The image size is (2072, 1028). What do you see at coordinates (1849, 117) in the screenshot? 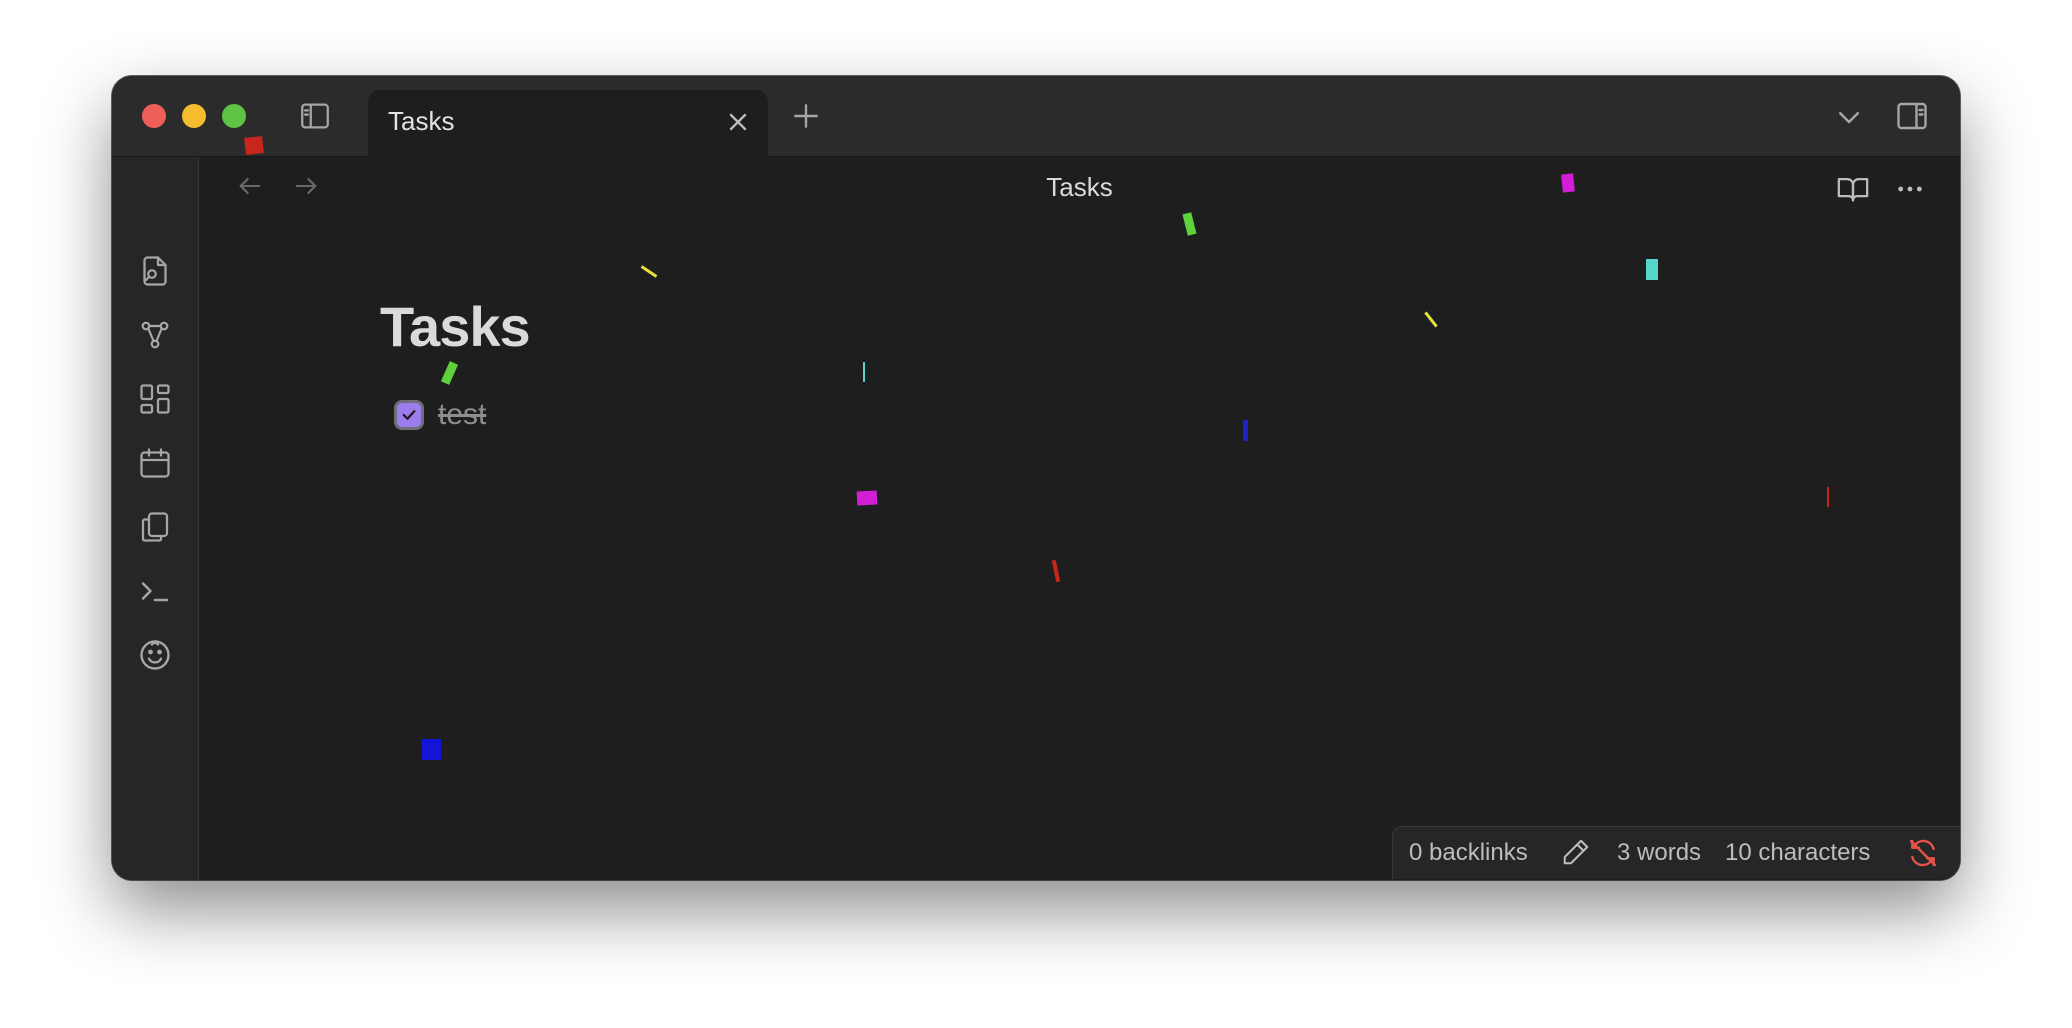
I see `tab-list-chevron-down-icon` at bounding box center [1849, 117].